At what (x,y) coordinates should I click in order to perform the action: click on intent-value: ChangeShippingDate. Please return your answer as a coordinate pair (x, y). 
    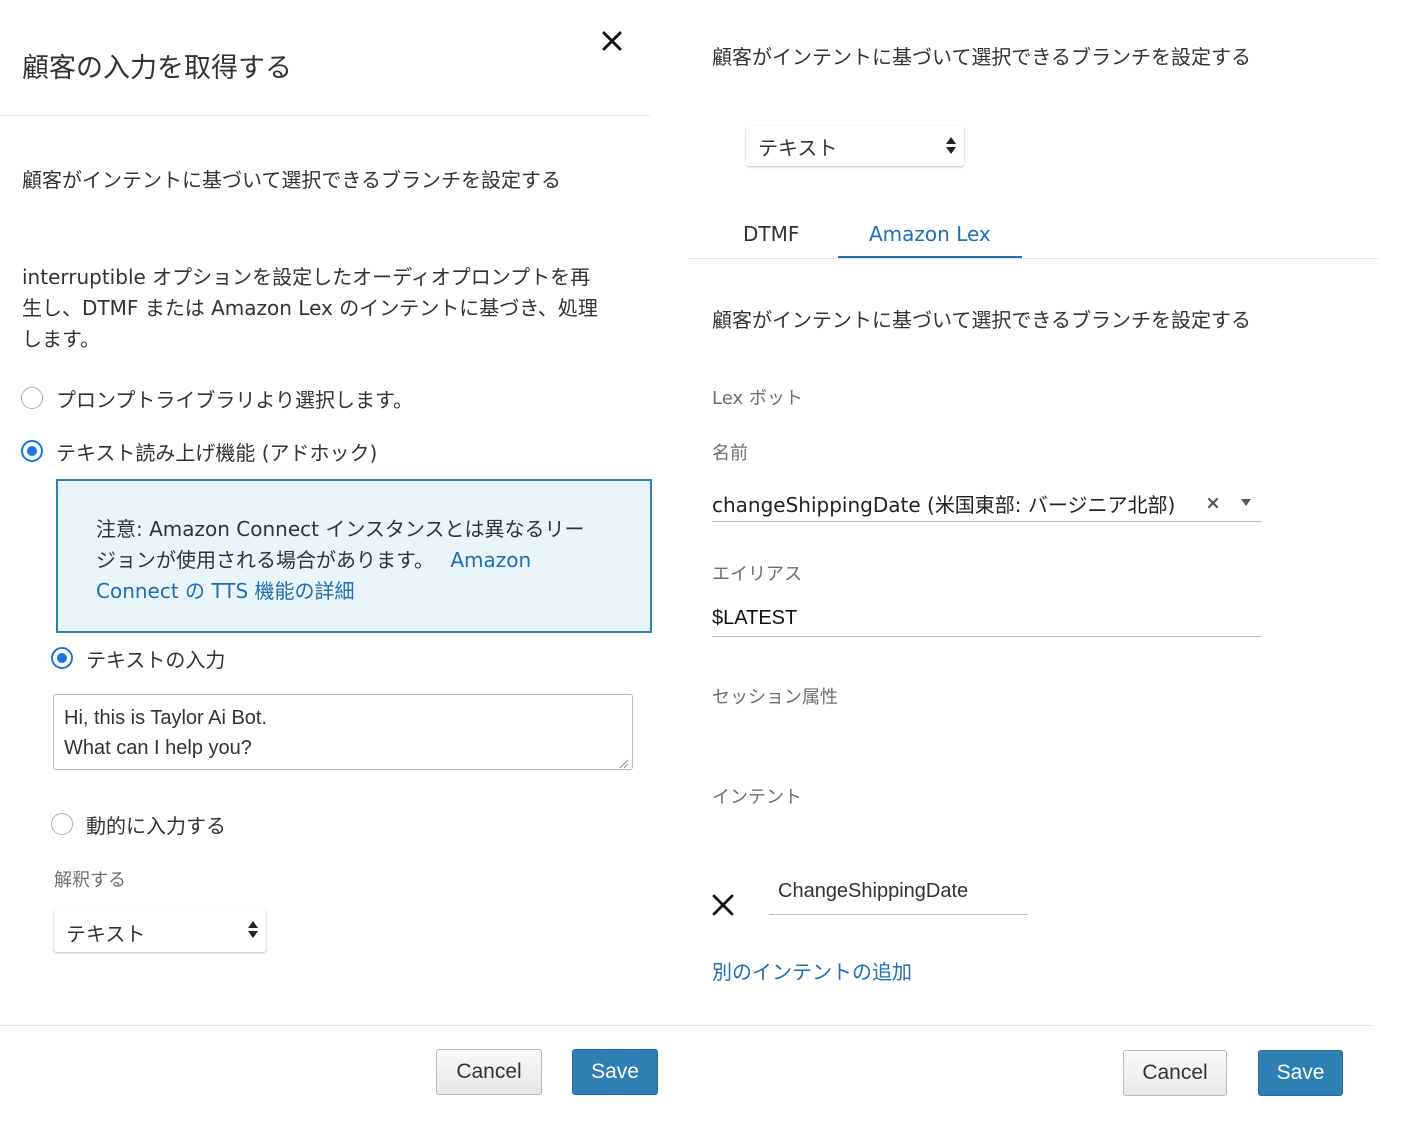
    Looking at the image, I should click on (873, 891).